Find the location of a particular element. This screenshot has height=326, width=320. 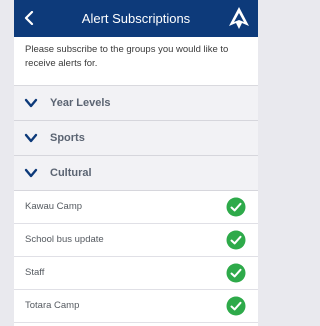

group-label: Cultural is located at coordinates (71, 173).